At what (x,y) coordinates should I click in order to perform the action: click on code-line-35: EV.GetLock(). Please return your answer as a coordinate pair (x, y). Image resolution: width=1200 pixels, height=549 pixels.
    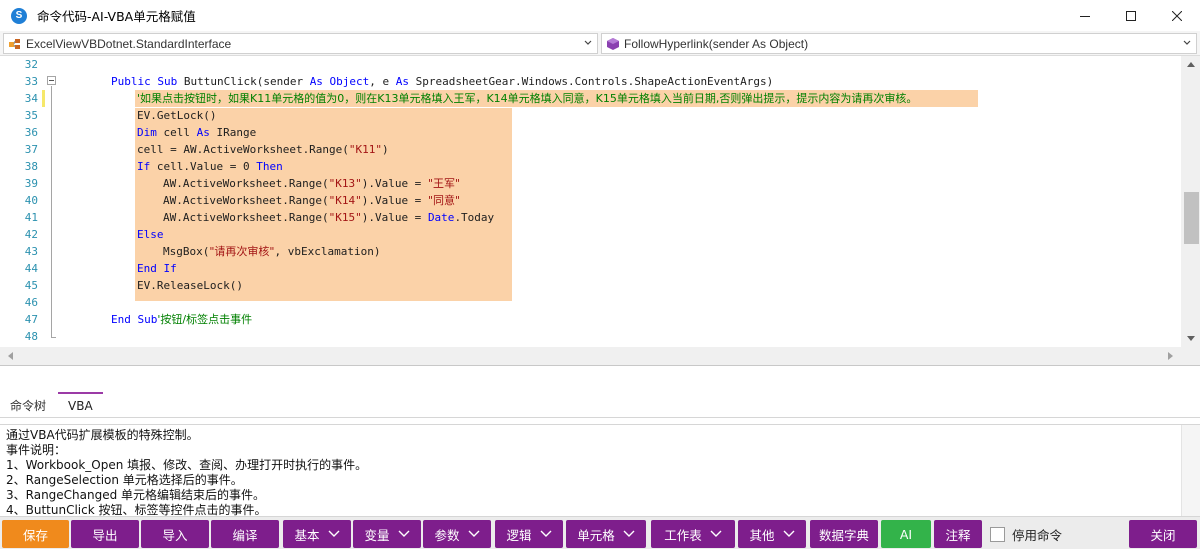
    Looking at the image, I should click on (177, 115).